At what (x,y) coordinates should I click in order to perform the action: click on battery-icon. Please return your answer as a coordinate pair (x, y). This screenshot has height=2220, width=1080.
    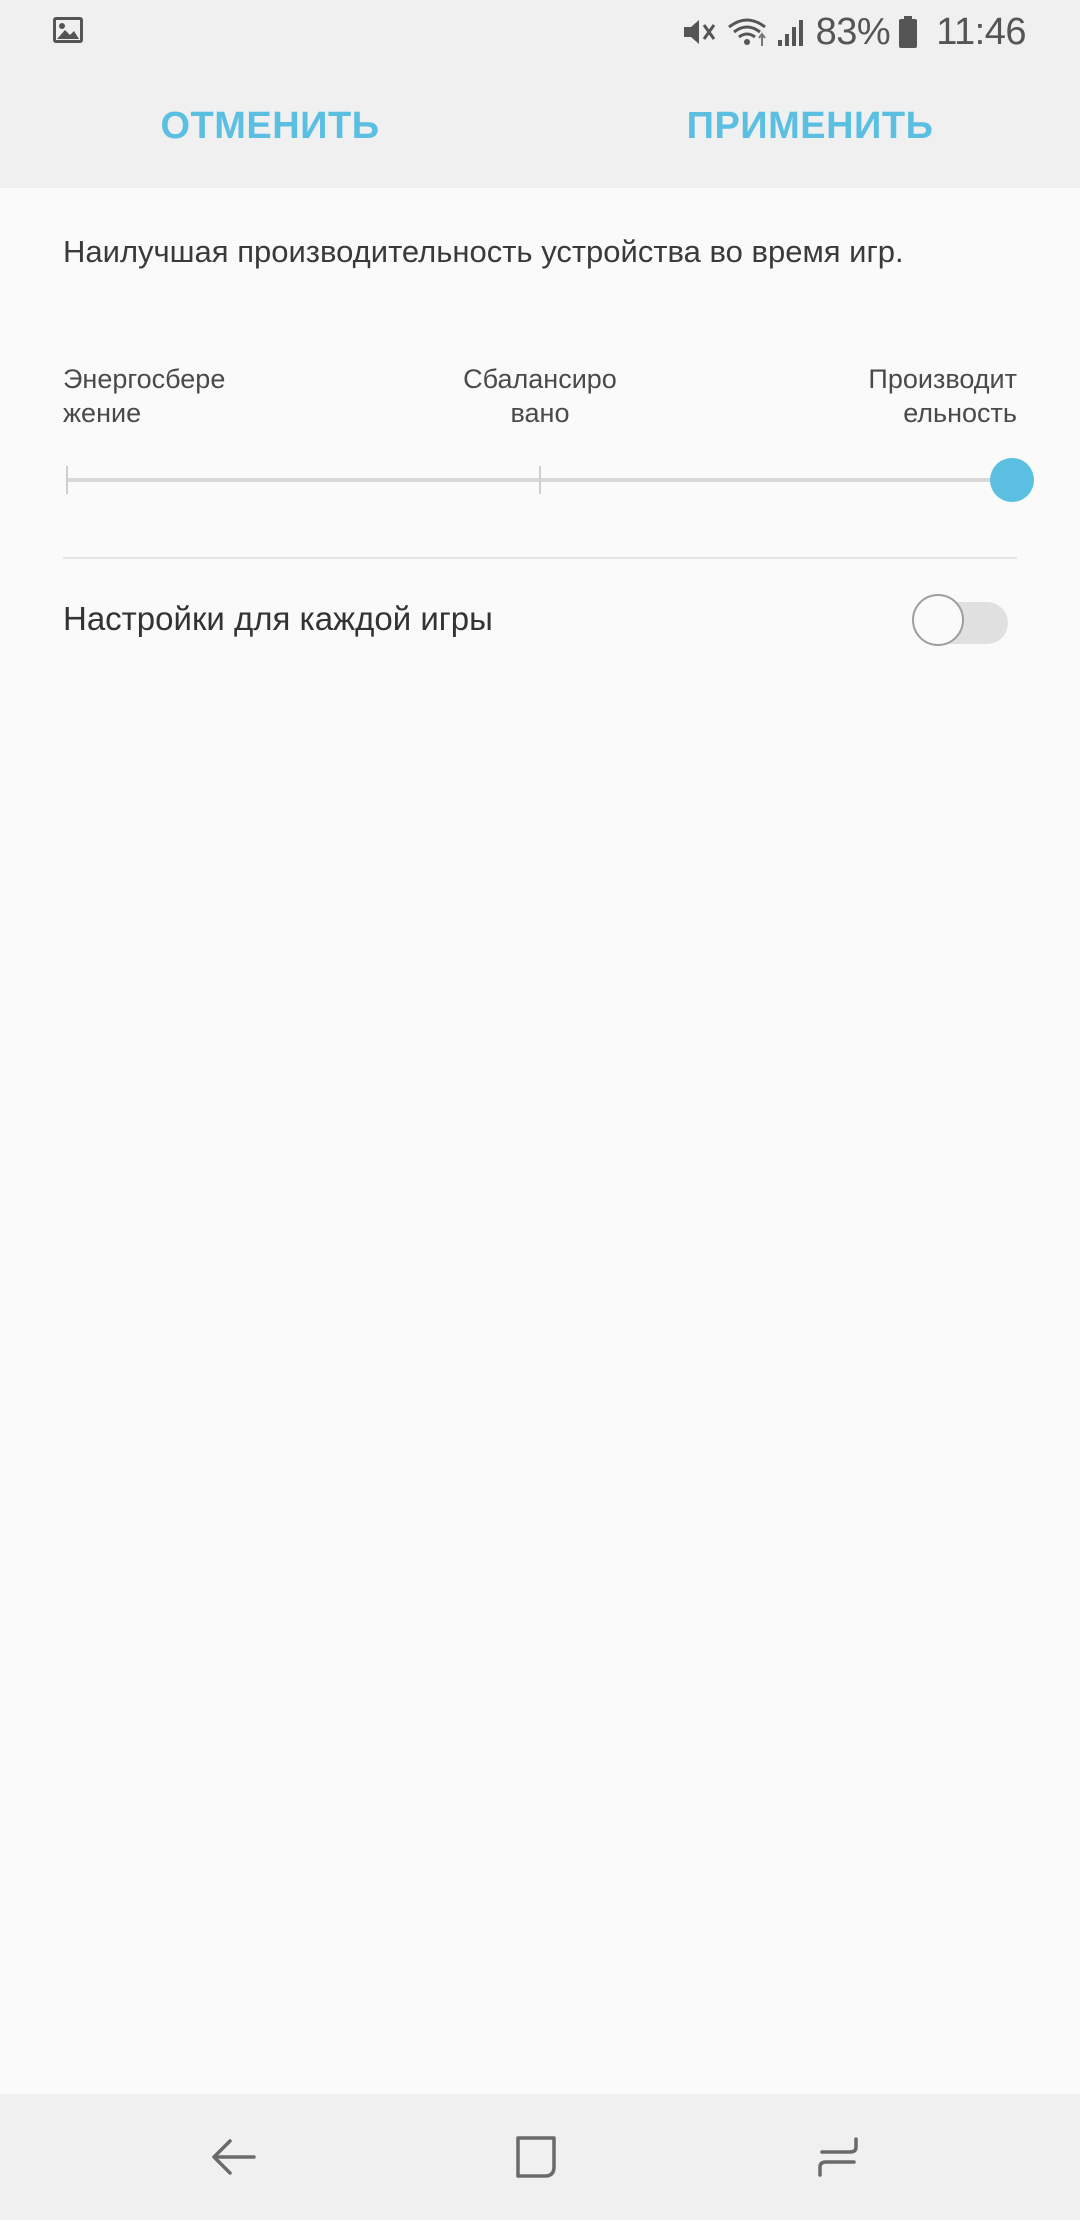
    Looking at the image, I should click on (908, 32).